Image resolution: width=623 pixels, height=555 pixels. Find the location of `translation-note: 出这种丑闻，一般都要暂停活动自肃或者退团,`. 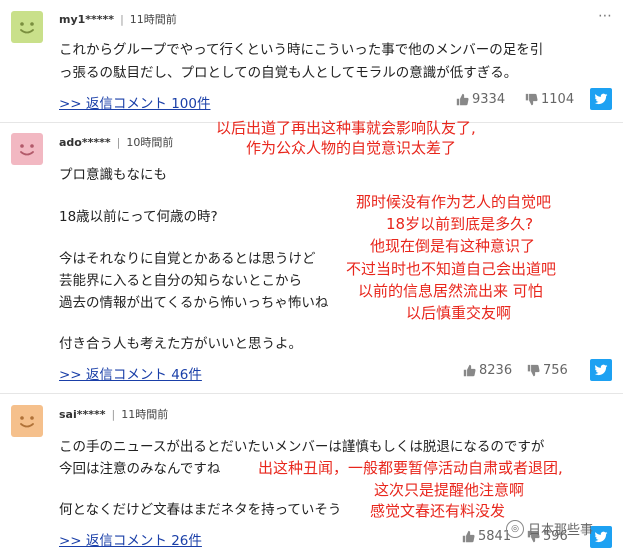

translation-note: 出这种丑闻，一般都要暂停活动自肃或者退团, is located at coordinates (410, 468).